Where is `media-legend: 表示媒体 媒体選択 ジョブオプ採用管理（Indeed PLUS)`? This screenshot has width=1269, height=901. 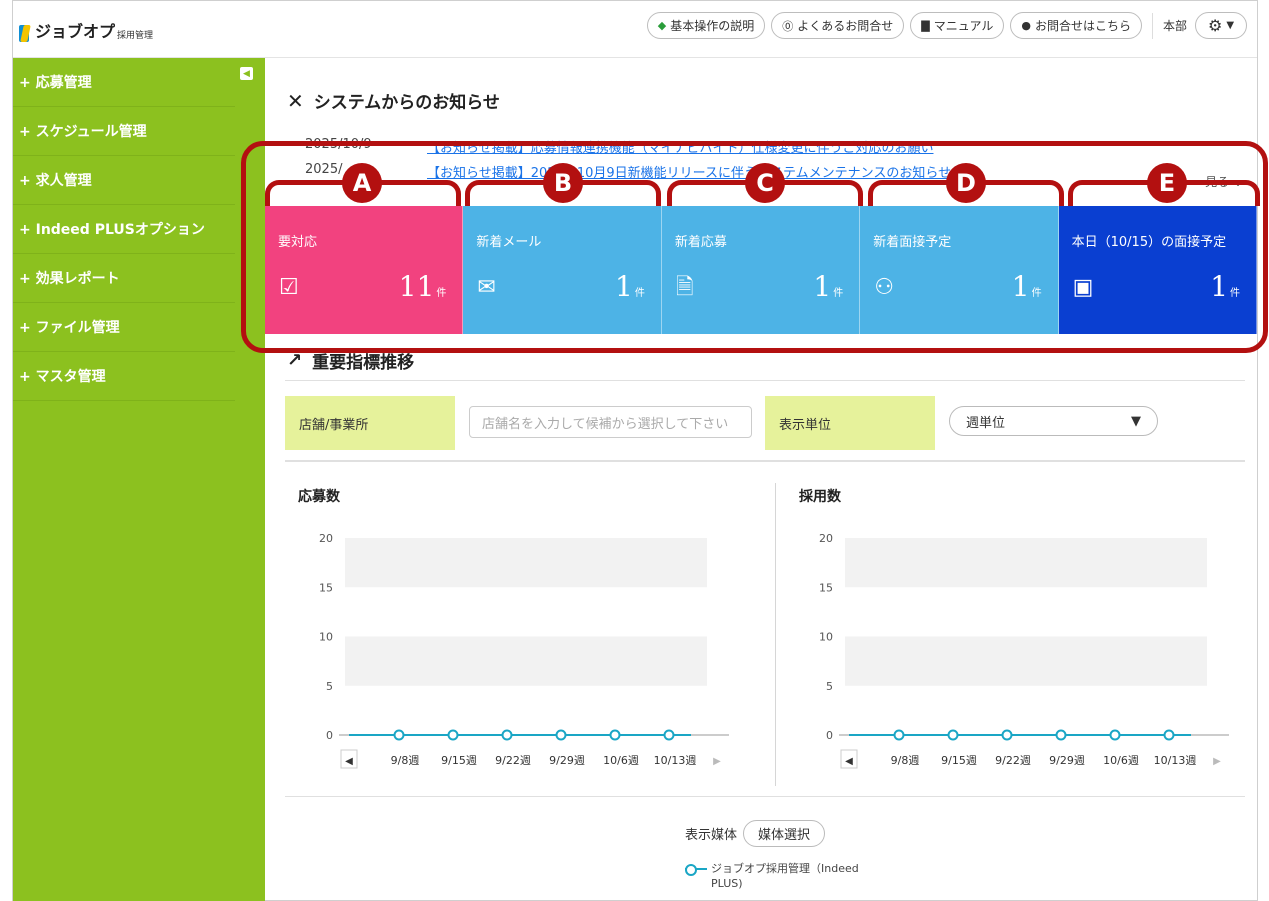
media-legend: 表示媒体 媒体選択 ジョブオプ採用管理（Indeed PLUS) is located at coordinates (815, 855).